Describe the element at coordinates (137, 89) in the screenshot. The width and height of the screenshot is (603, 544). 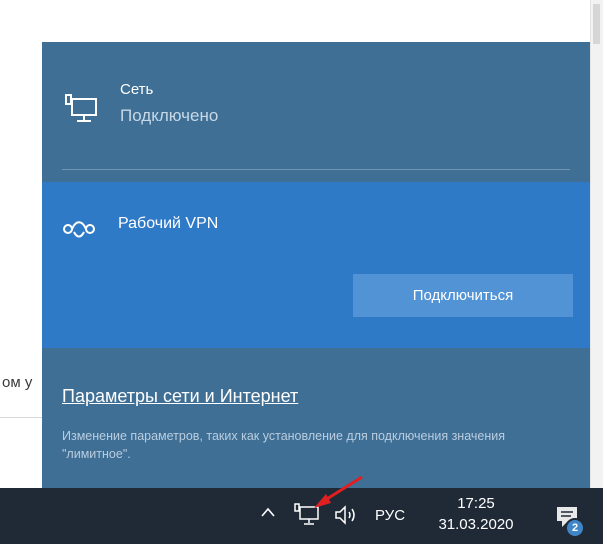
I see `network-name: Сеть` at that location.